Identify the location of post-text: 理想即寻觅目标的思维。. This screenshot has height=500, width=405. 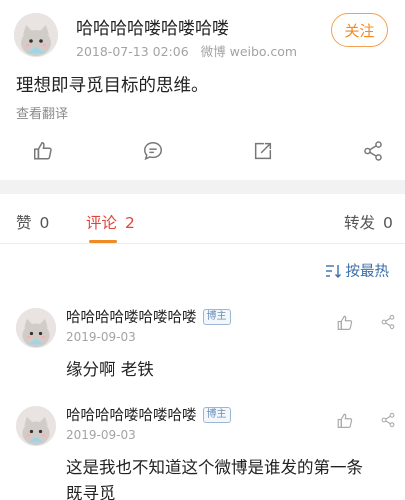
(112, 86).